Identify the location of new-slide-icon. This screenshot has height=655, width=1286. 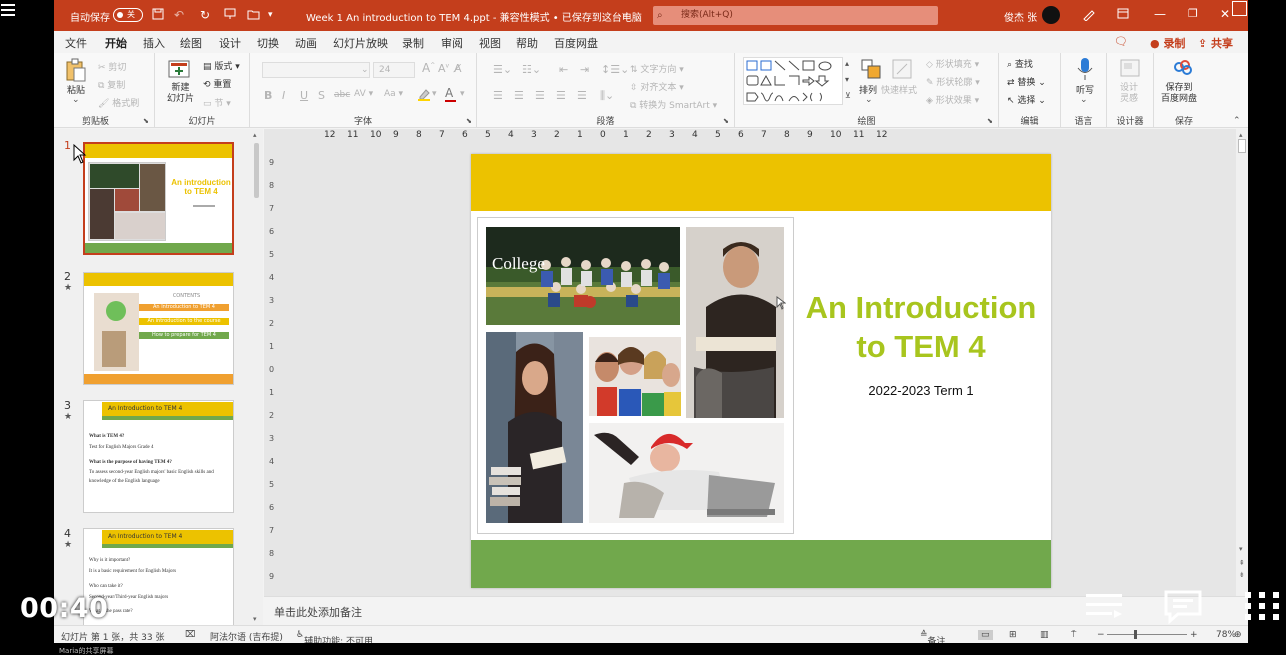
(179, 68).